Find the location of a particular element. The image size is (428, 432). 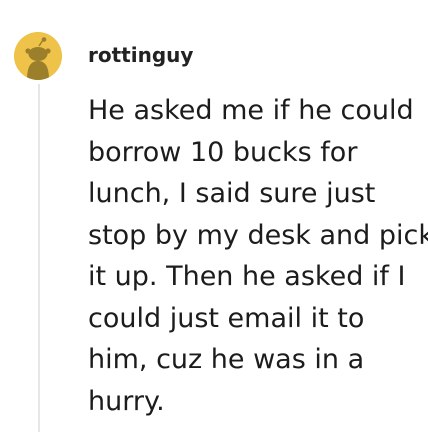

comment-line: hurry. is located at coordinates (126, 401).